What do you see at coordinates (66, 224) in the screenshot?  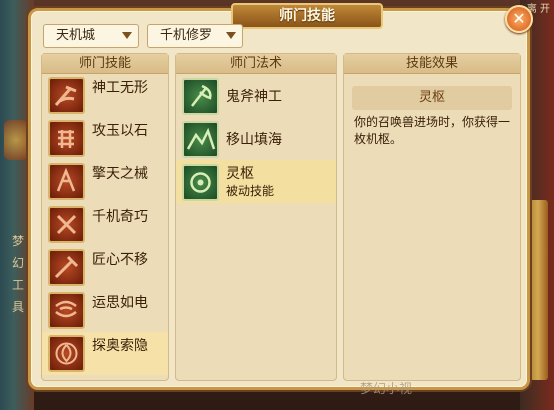 I see `tools-icon` at bounding box center [66, 224].